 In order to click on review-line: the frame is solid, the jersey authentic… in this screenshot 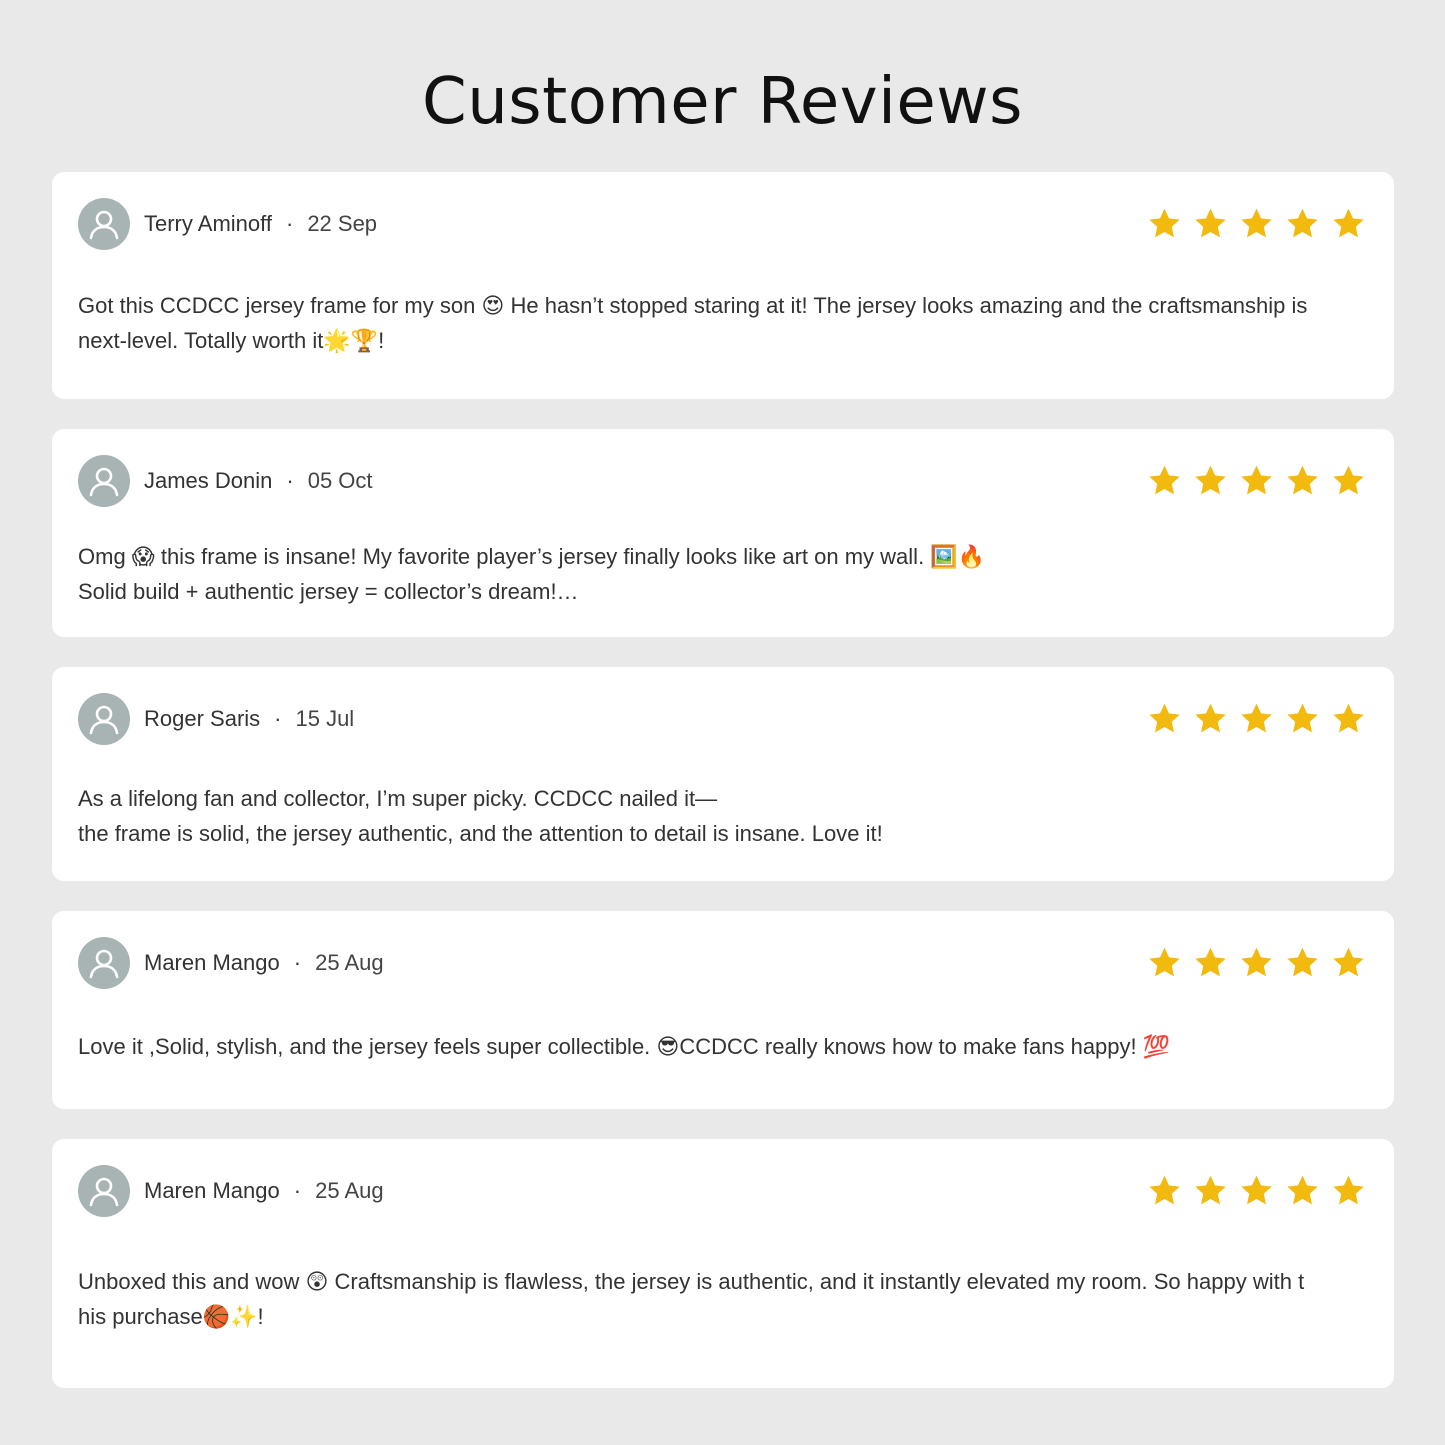, I will do `click(480, 833)`.